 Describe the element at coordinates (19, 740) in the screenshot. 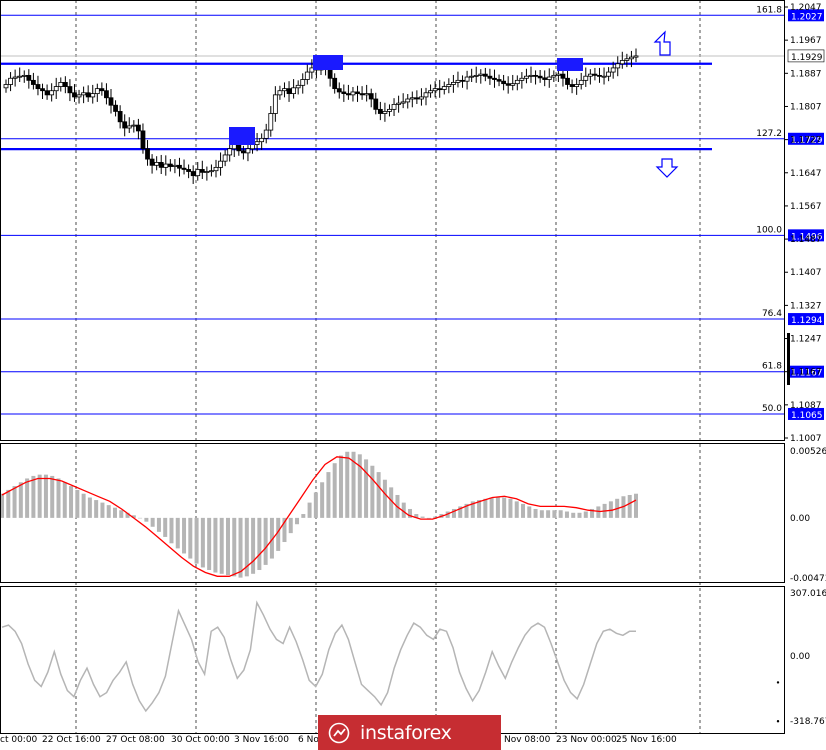

I see `x-tick-label: ct 00:00` at that location.